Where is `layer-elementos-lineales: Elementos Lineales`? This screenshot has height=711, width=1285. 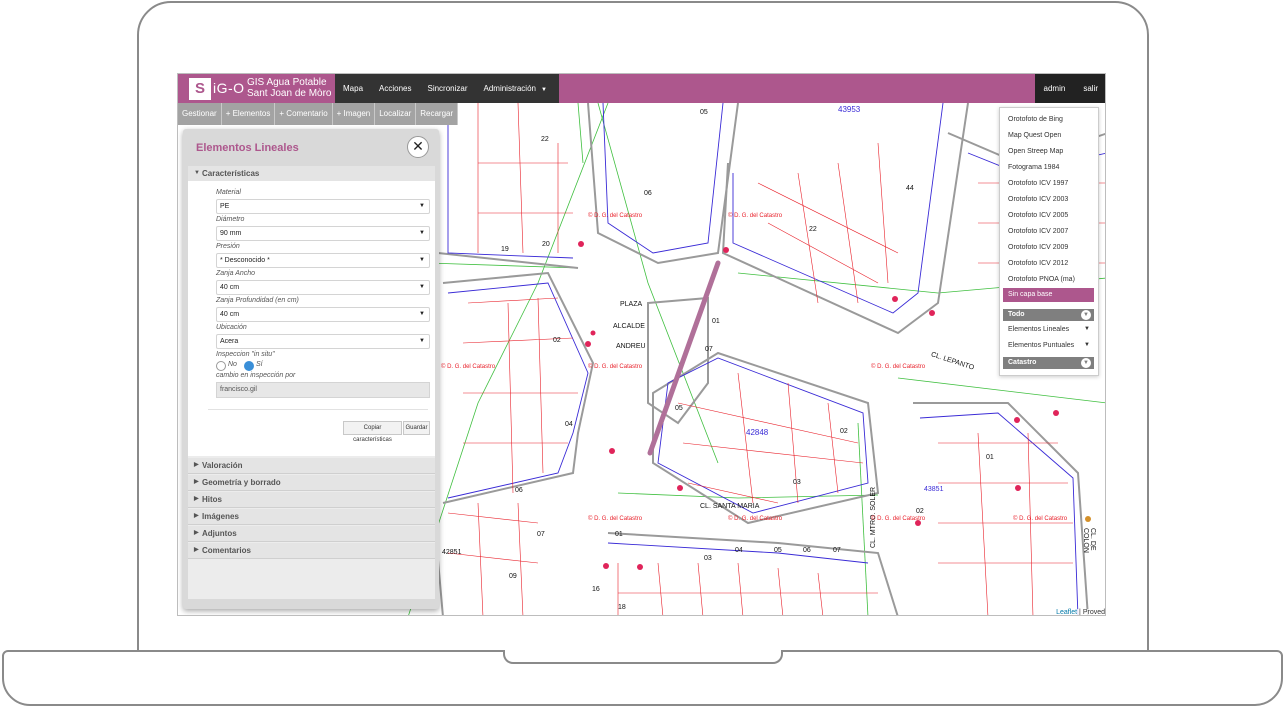 layer-elementos-lineales: Elementos Lineales is located at coordinates (1038, 329).